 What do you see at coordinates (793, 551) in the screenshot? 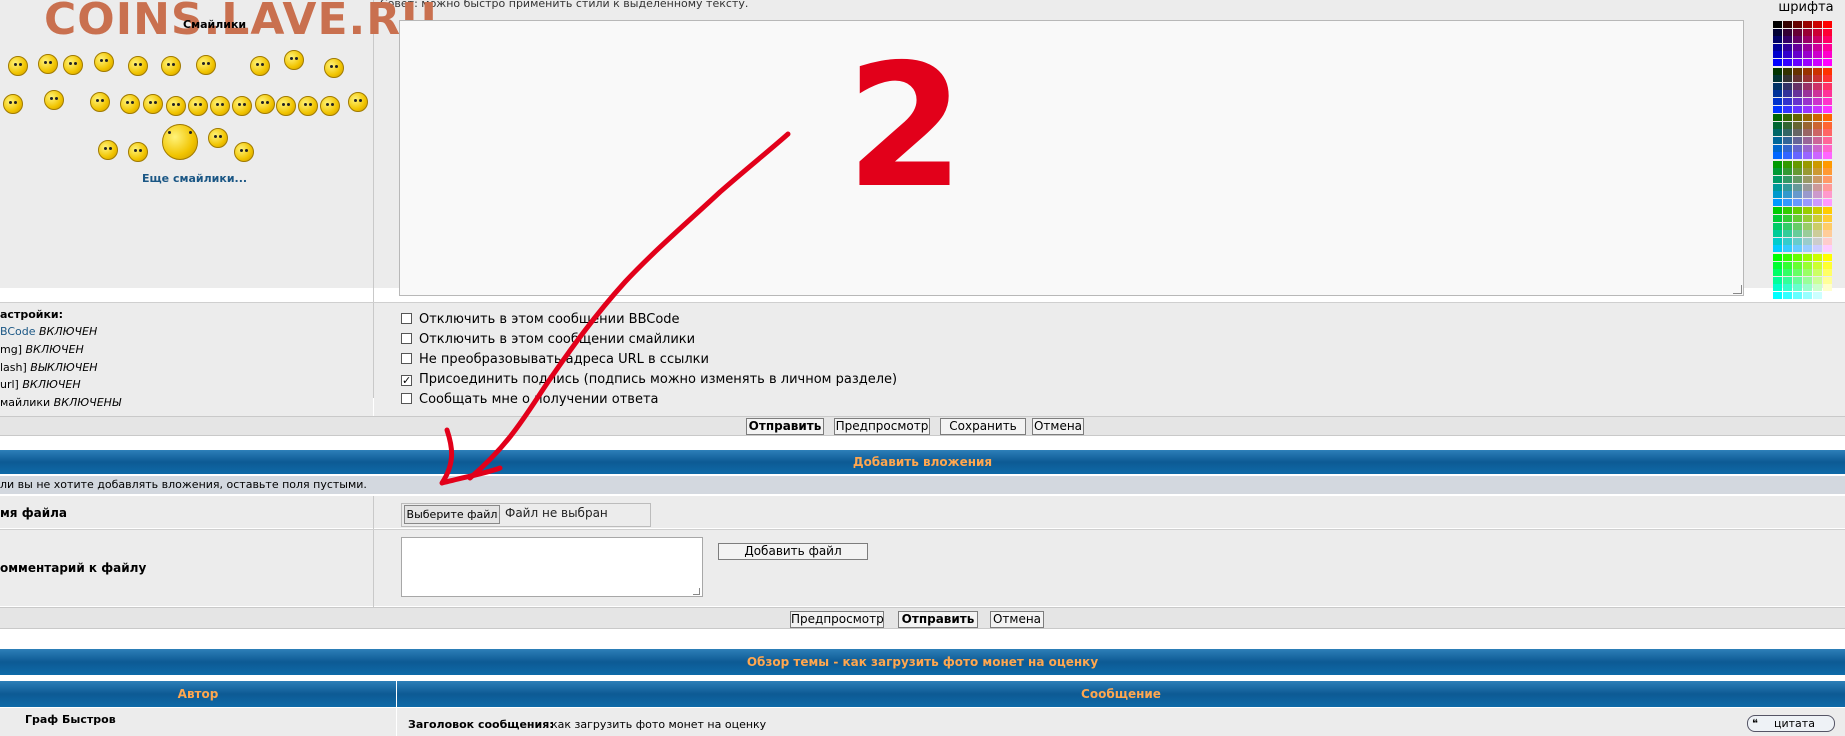
I see `add-file-button: Добавить файл` at bounding box center [793, 551].